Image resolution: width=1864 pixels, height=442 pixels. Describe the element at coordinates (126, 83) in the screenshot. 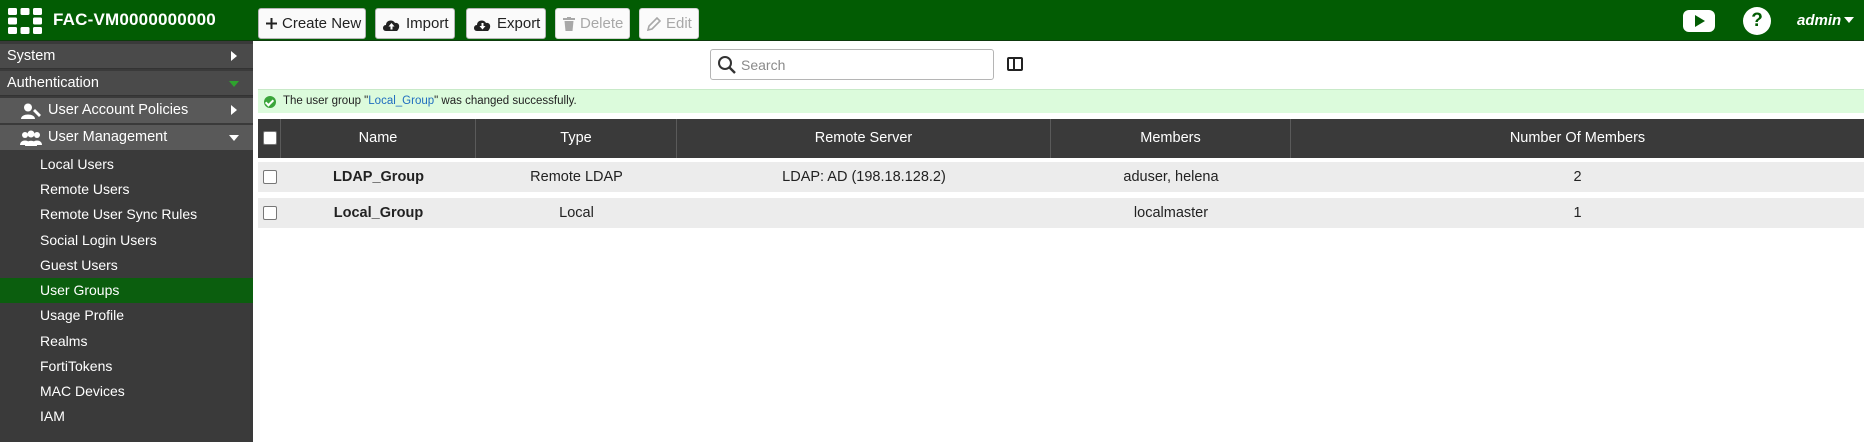

I see `sidebar-item-authentication: Authentication` at that location.